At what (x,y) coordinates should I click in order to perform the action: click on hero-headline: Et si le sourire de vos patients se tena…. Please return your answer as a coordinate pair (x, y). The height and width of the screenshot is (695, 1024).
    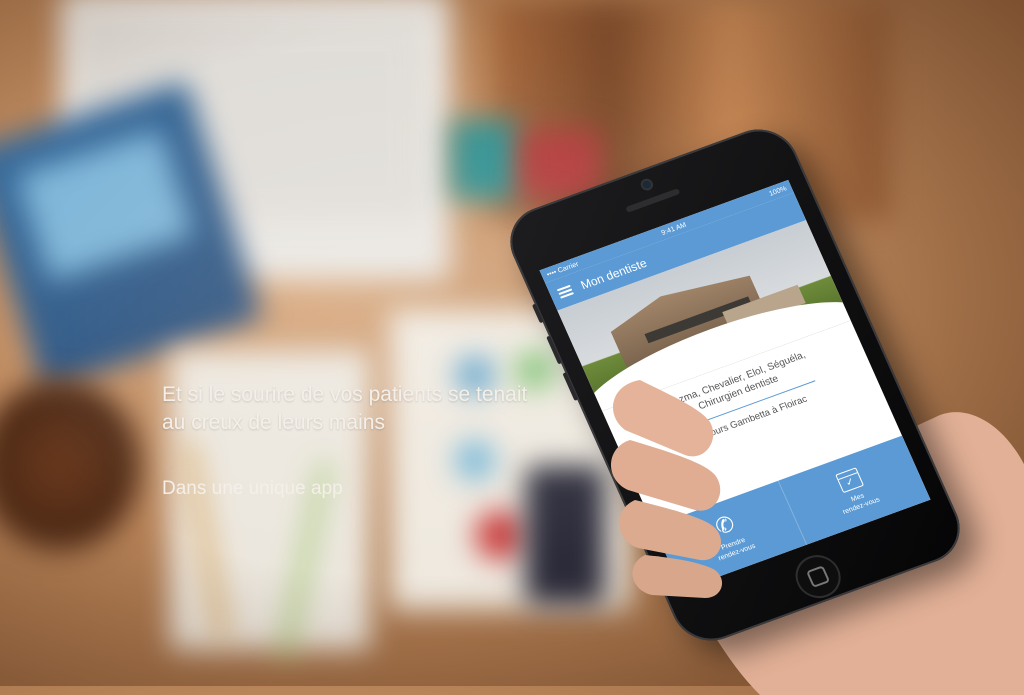
    Looking at the image, I should click on (382, 409).